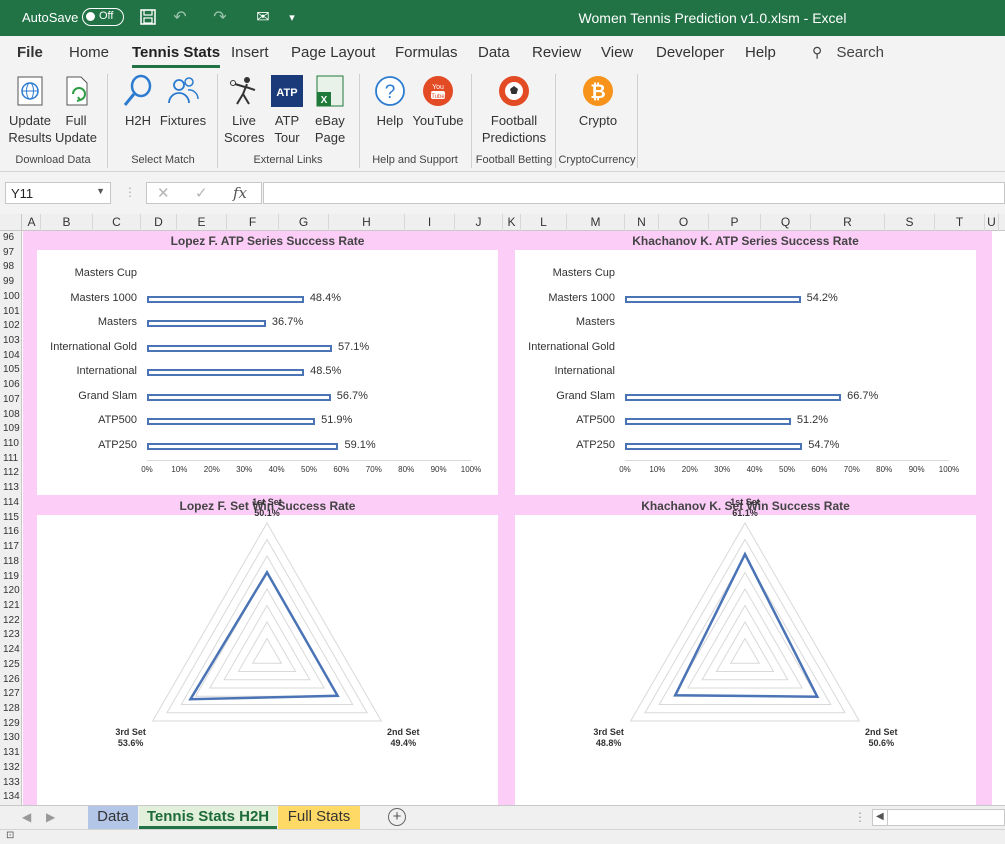 The height and width of the screenshot is (844, 1005). What do you see at coordinates (10, 267) in the screenshot?
I see `row-header-98: 98` at bounding box center [10, 267].